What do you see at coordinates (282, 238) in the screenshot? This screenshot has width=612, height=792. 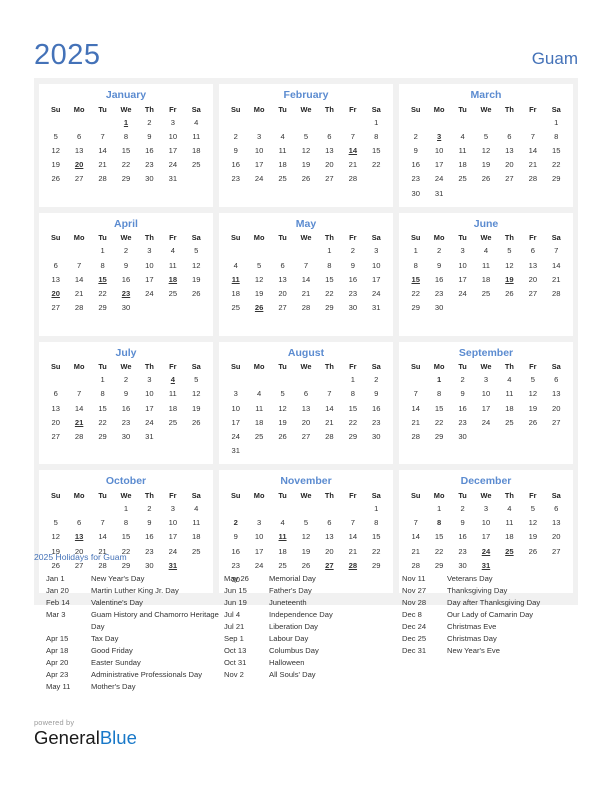 I see `weekday-header-tu: Tu` at bounding box center [282, 238].